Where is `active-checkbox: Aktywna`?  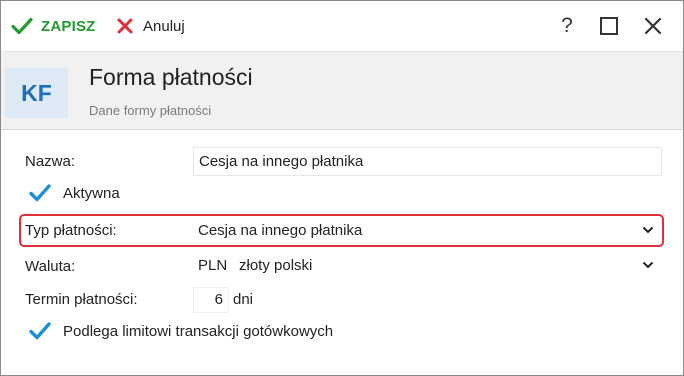
active-checkbox: Aktywna is located at coordinates (74, 193).